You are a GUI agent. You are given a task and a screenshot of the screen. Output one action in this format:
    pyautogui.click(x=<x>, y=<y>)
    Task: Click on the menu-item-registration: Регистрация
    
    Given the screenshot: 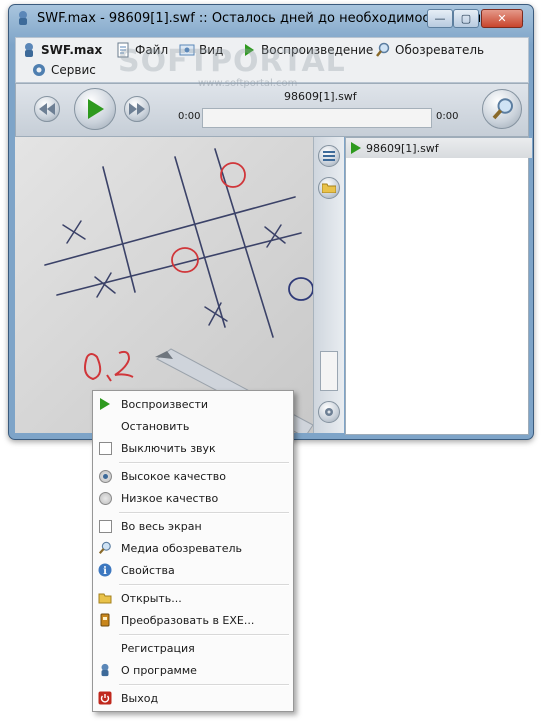 What is the action you would take?
    pyautogui.click(x=193, y=648)
    